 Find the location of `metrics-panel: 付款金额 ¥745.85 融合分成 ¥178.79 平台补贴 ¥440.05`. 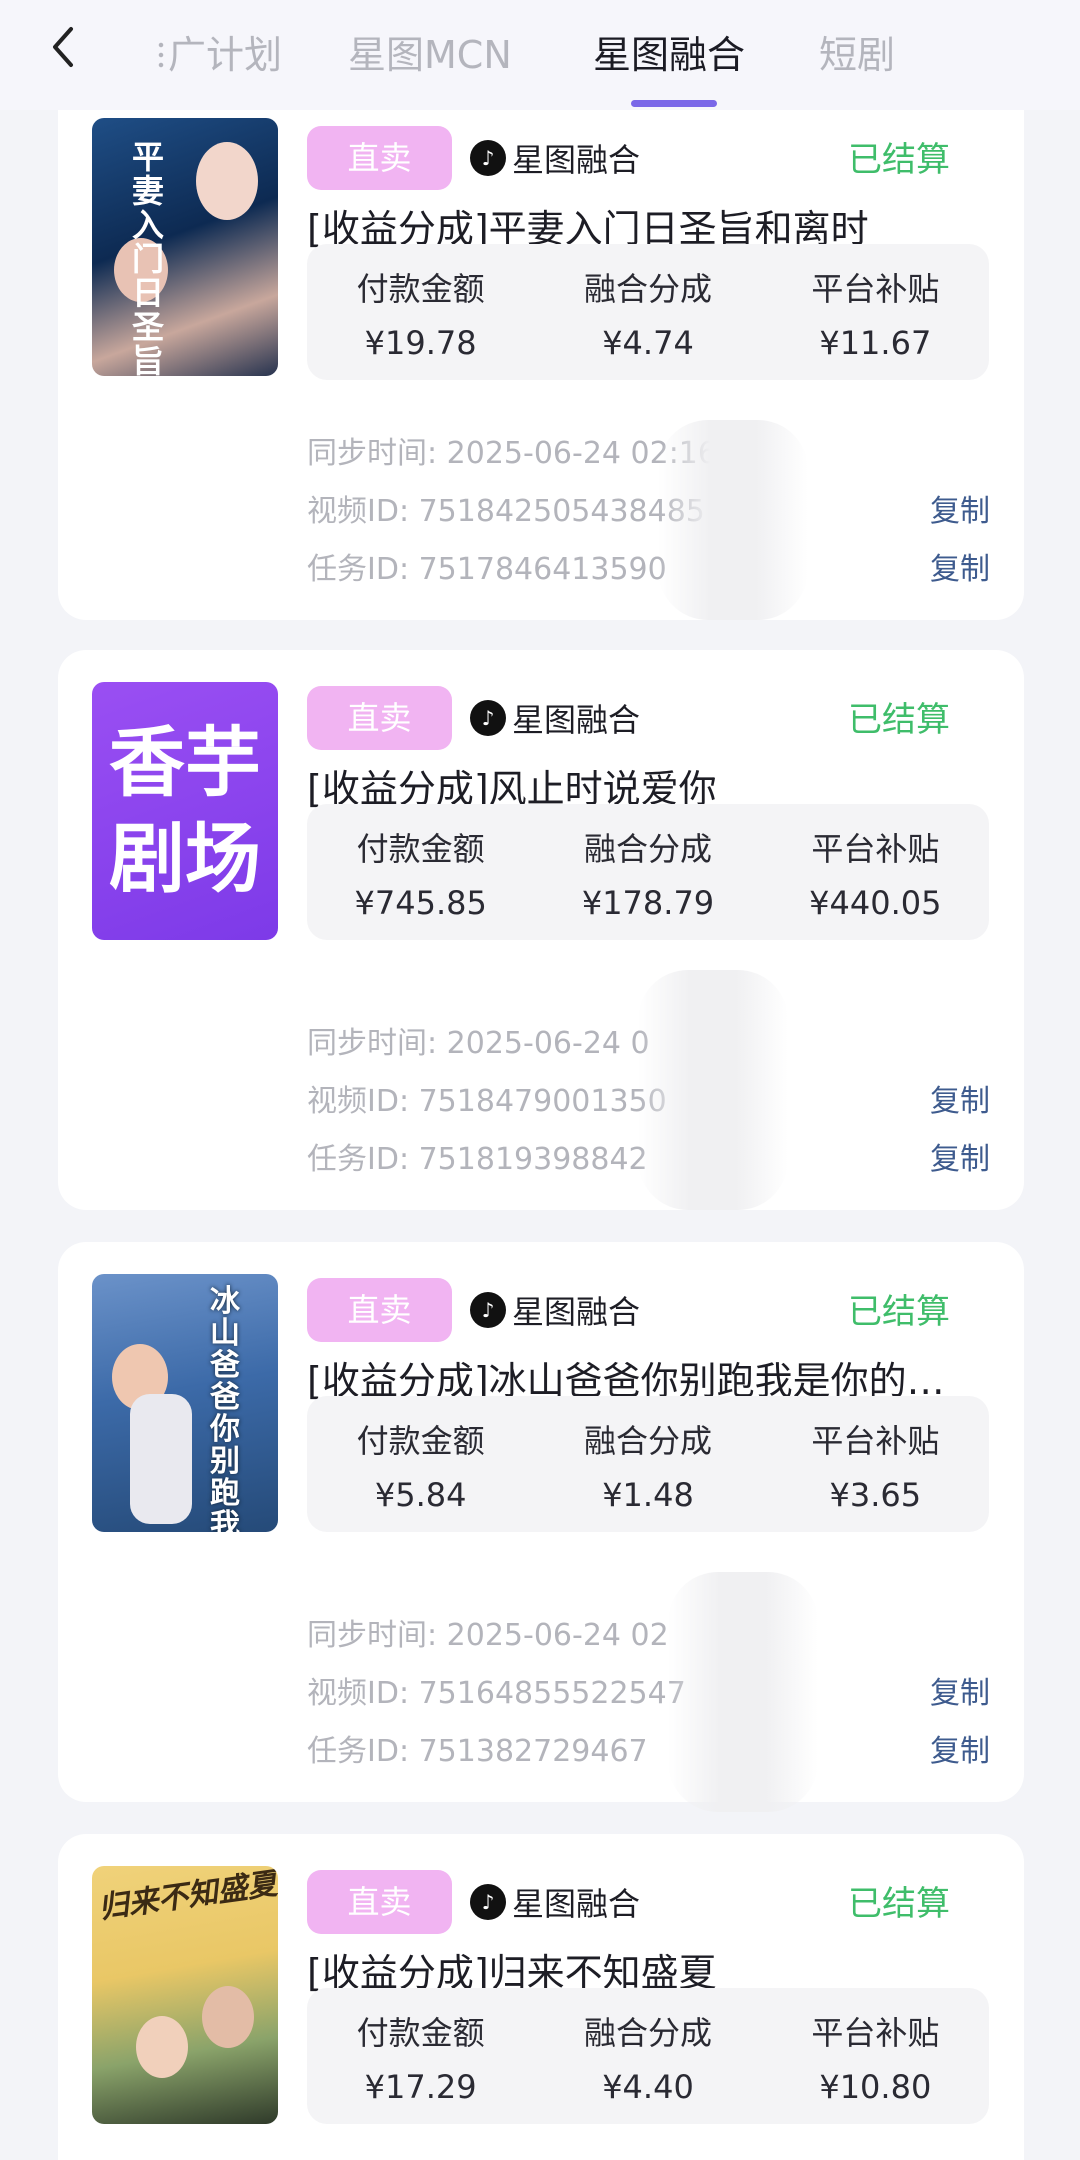

metrics-panel: 付款金额 ¥745.85 融合分成 ¥178.79 平台补贴 ¥440.05 is located at coordinates (648, 872).